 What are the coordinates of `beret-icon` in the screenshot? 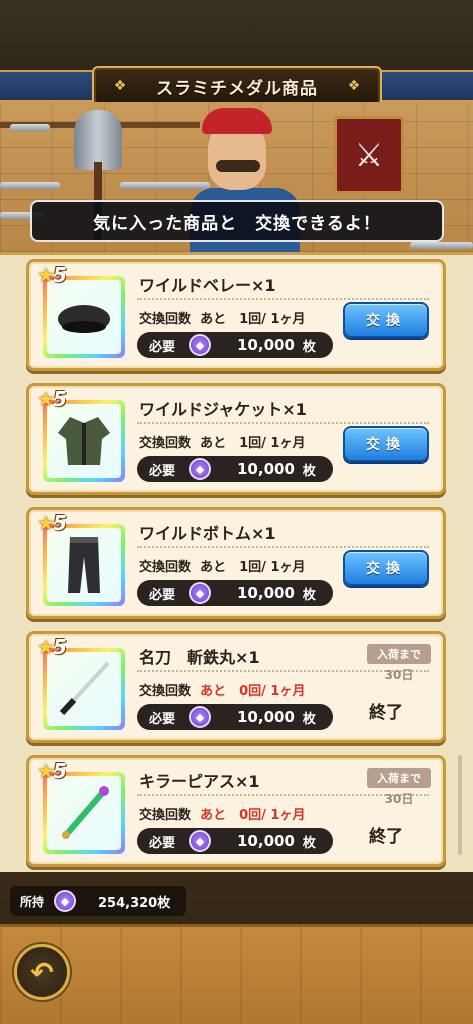 It's located at (84, 319).